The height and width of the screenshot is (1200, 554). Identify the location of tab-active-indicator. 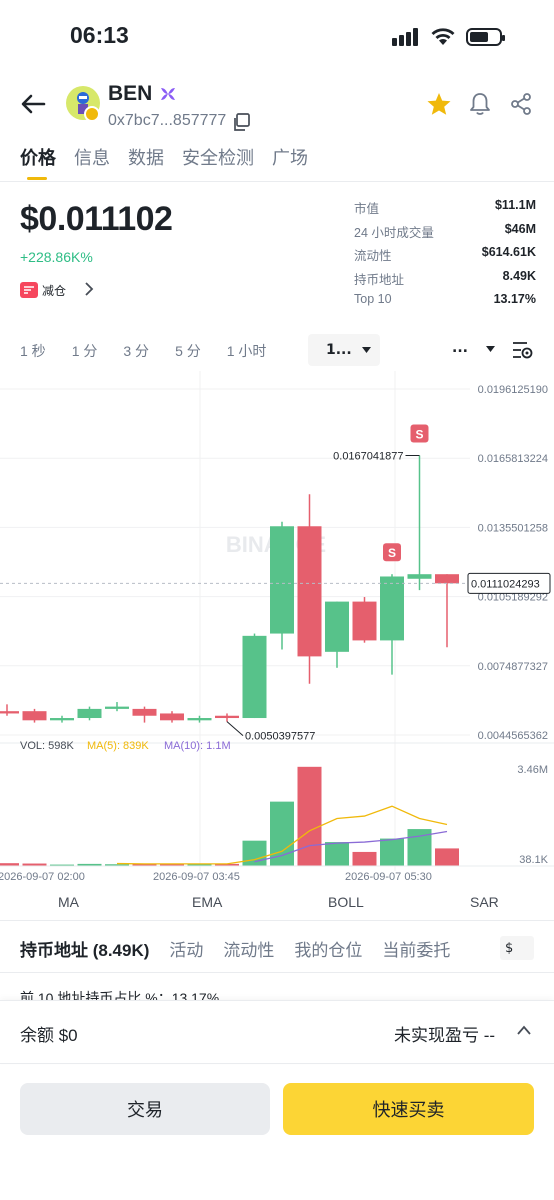
(37, 178).